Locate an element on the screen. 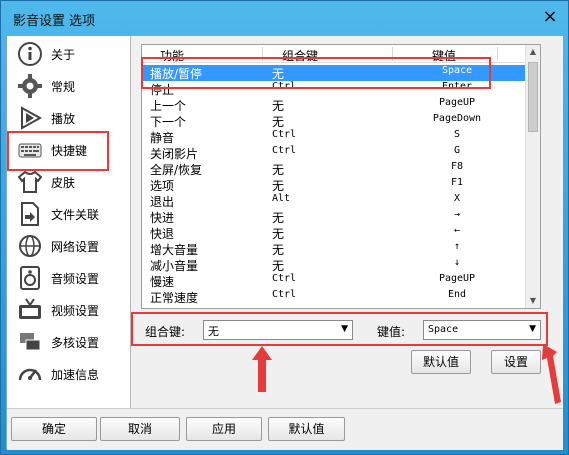  sidebar-item: 多核设置 is located at coordinates (69, 342).